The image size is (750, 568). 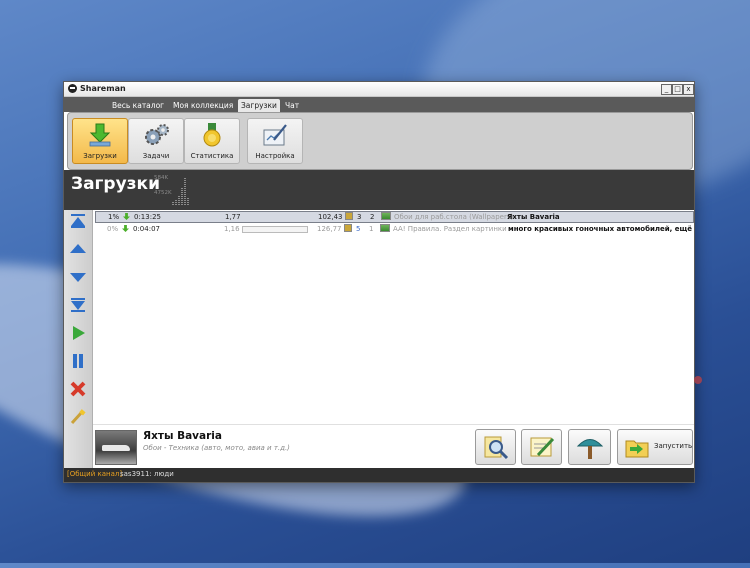 I want to click on title-bar: Shareman _ □ x, so click(x=379, y=89).